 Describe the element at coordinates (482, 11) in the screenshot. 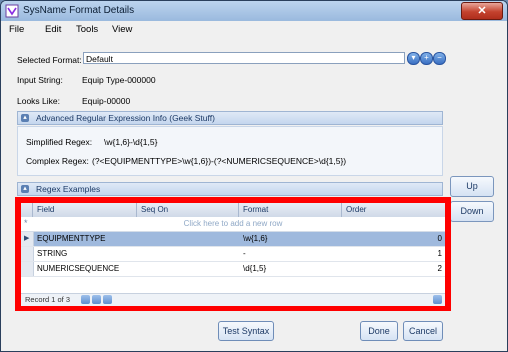

I see `close-button: ✕` at that location.